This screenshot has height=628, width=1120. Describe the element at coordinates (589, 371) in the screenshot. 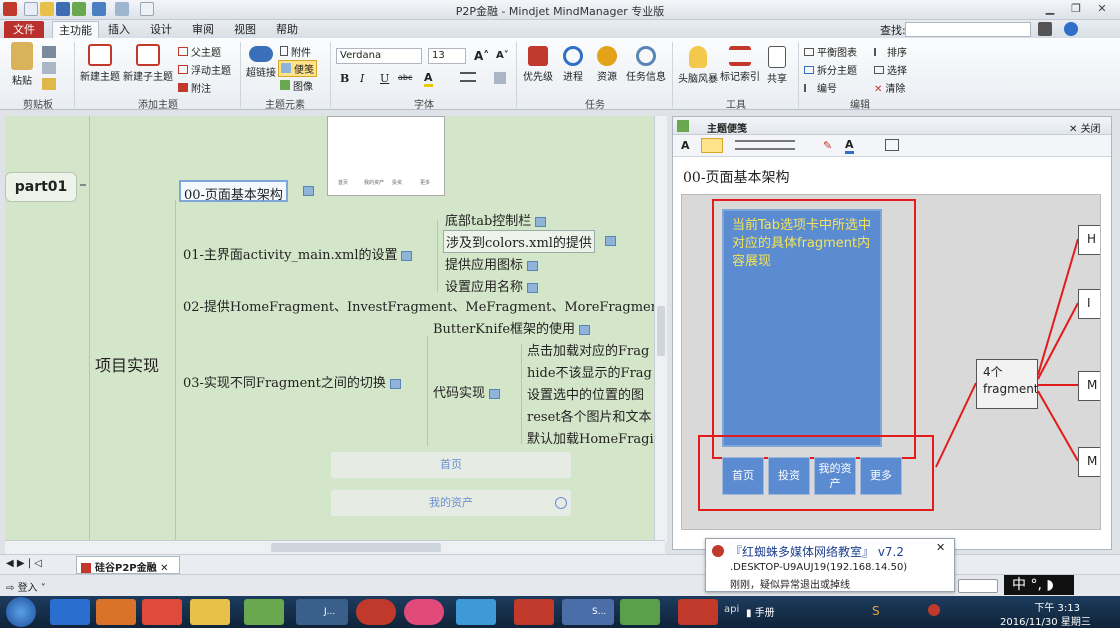

I see `code-step: hide不该显示的Frag` at that location.